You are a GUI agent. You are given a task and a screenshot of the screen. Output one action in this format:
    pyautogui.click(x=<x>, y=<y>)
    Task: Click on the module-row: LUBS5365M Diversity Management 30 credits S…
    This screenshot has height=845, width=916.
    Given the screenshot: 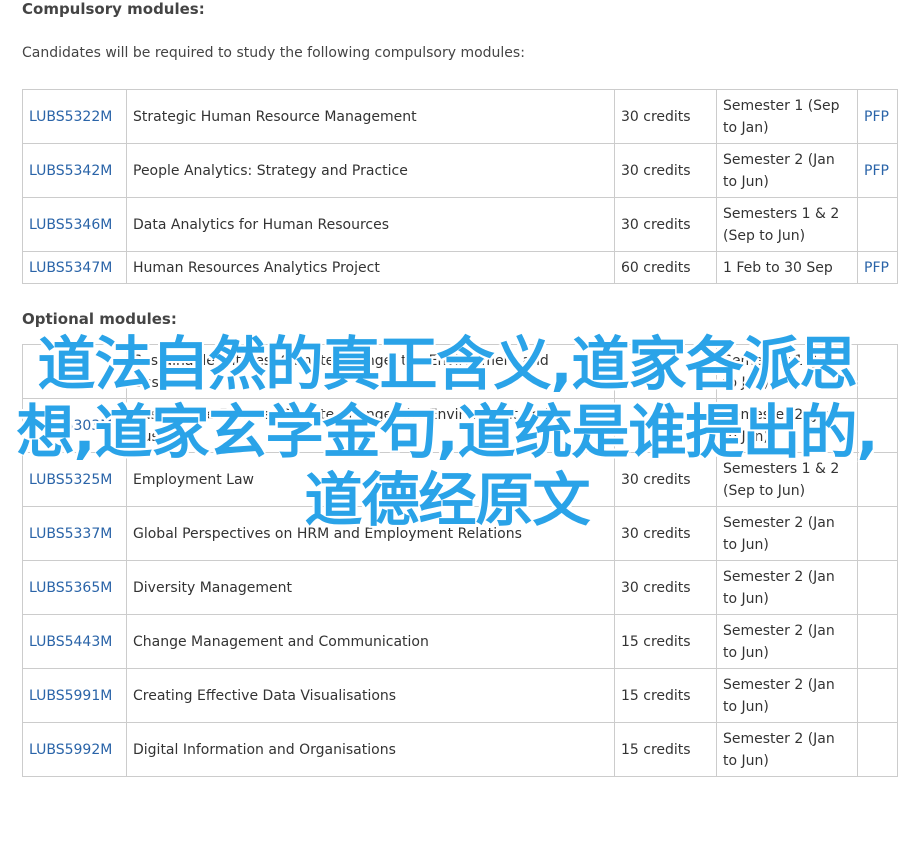 What is the action you would take?
    pyautogui.click(x=460, y=587)
    